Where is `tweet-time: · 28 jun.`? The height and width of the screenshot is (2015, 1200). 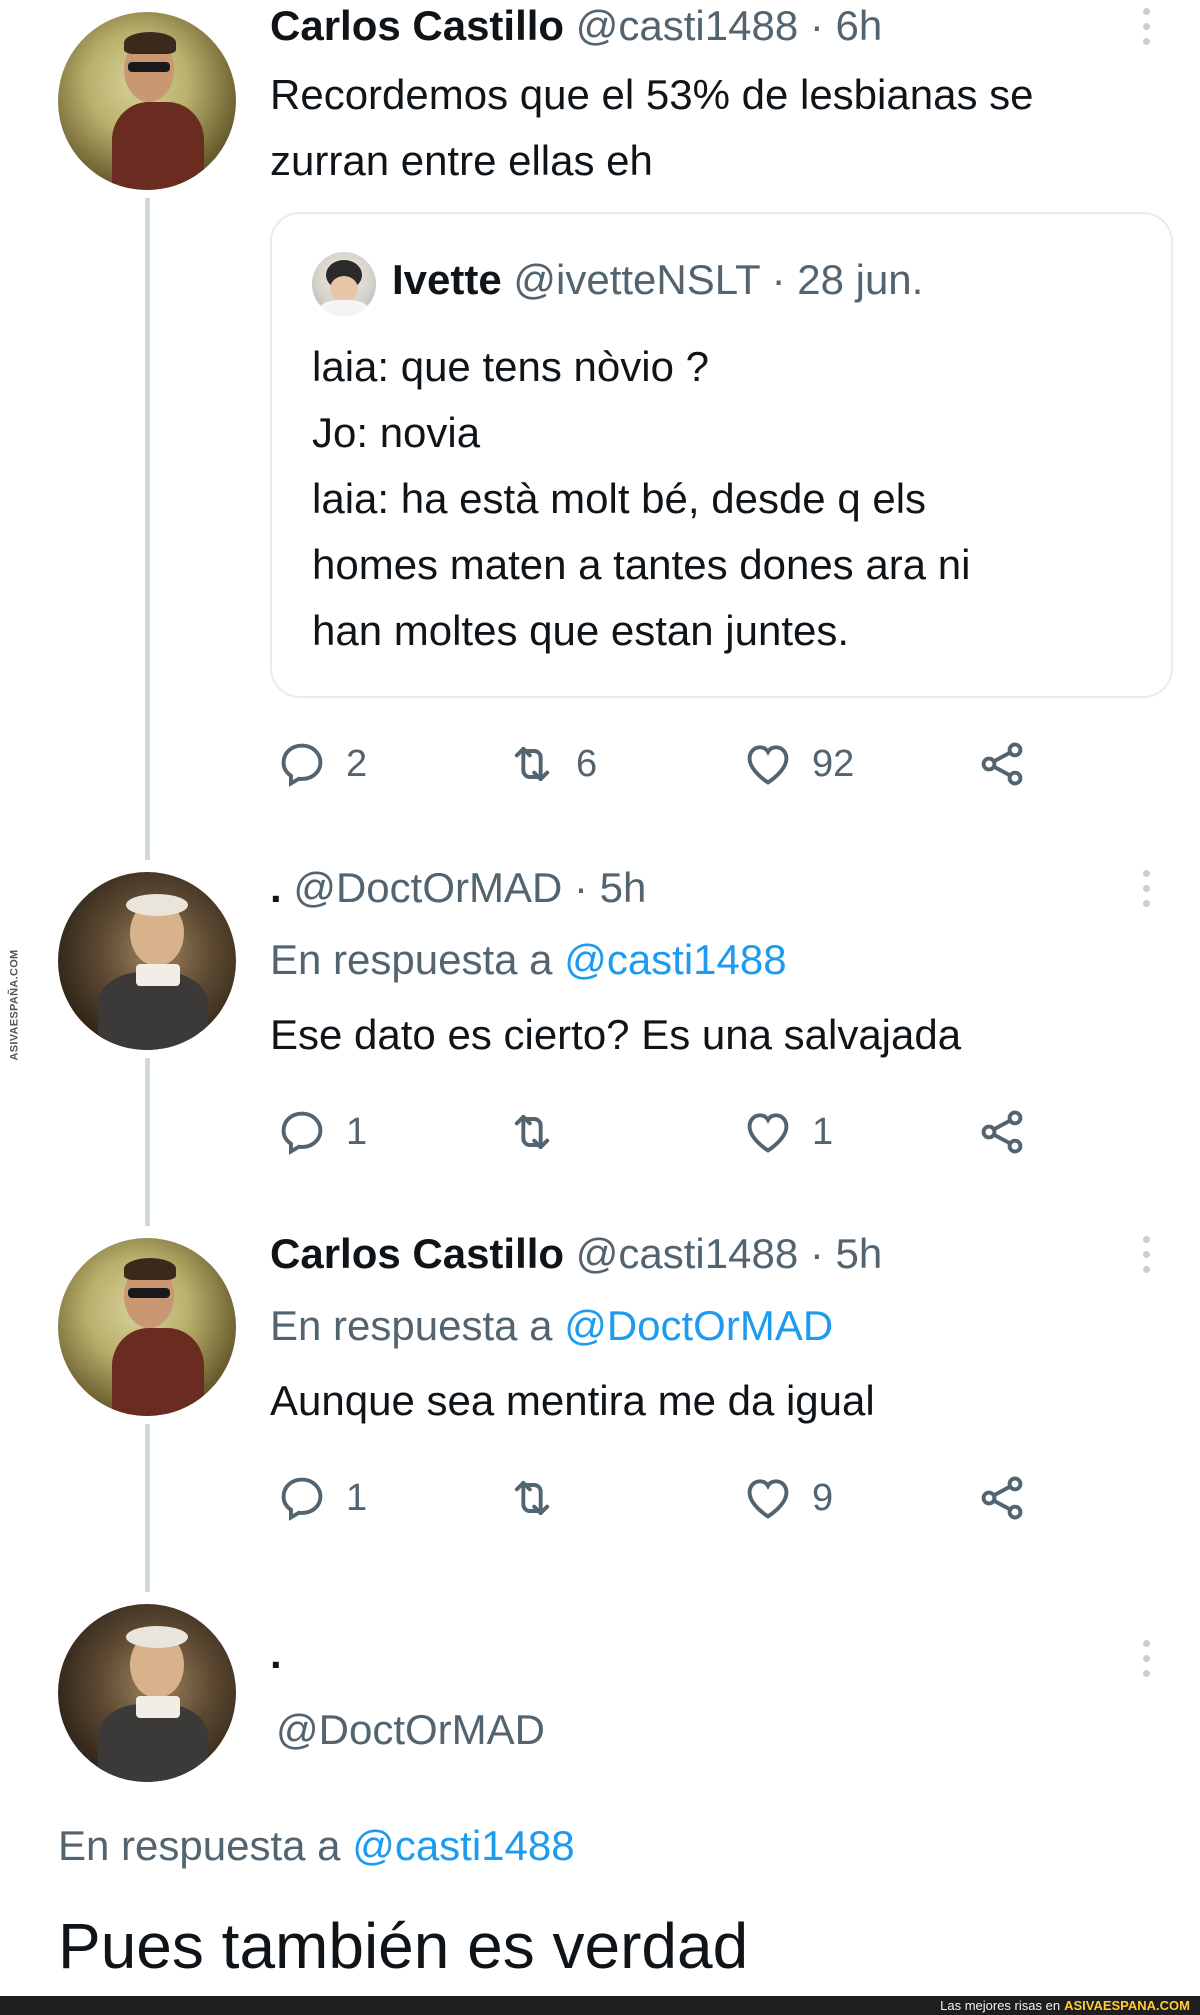 tweet-time: · 28 jun. is located at coordinates (847, 279).